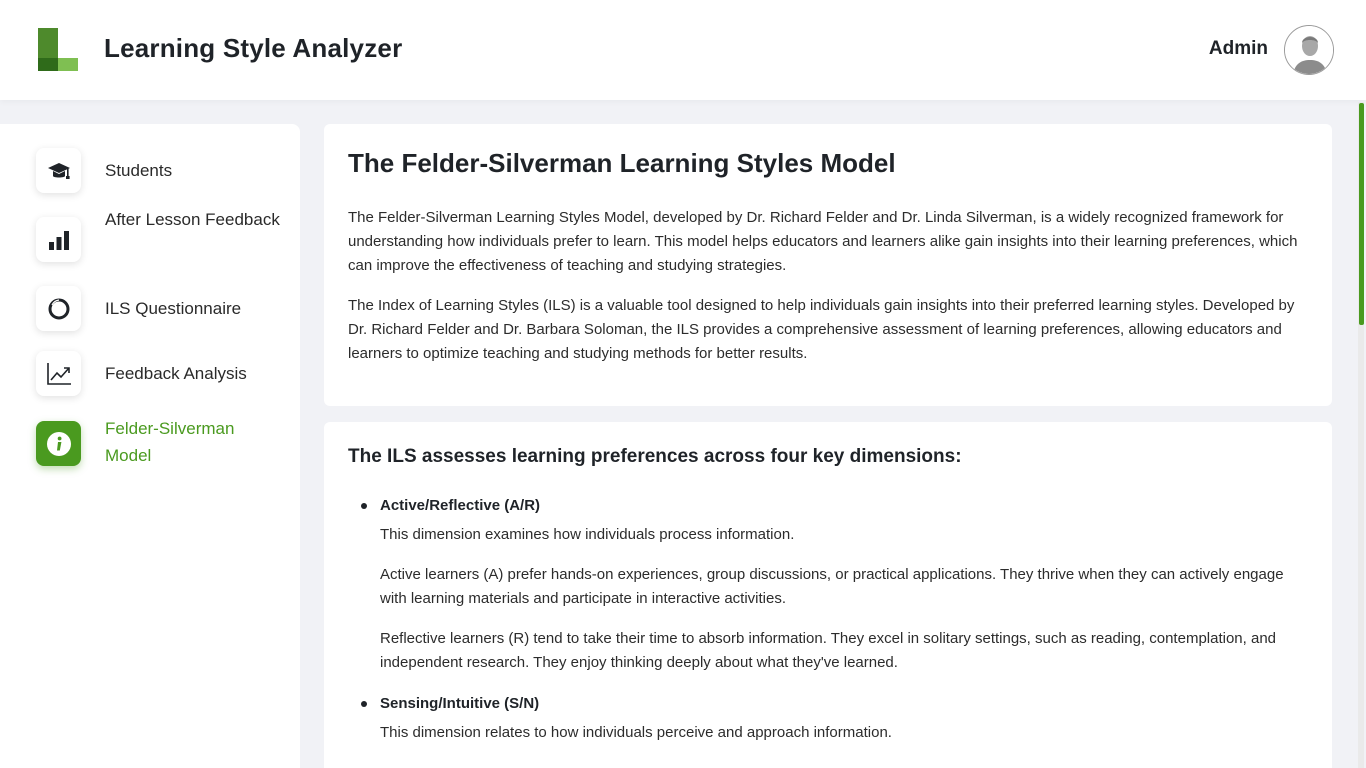  I want to click on user-avatar-icon, so click(1309, 50).